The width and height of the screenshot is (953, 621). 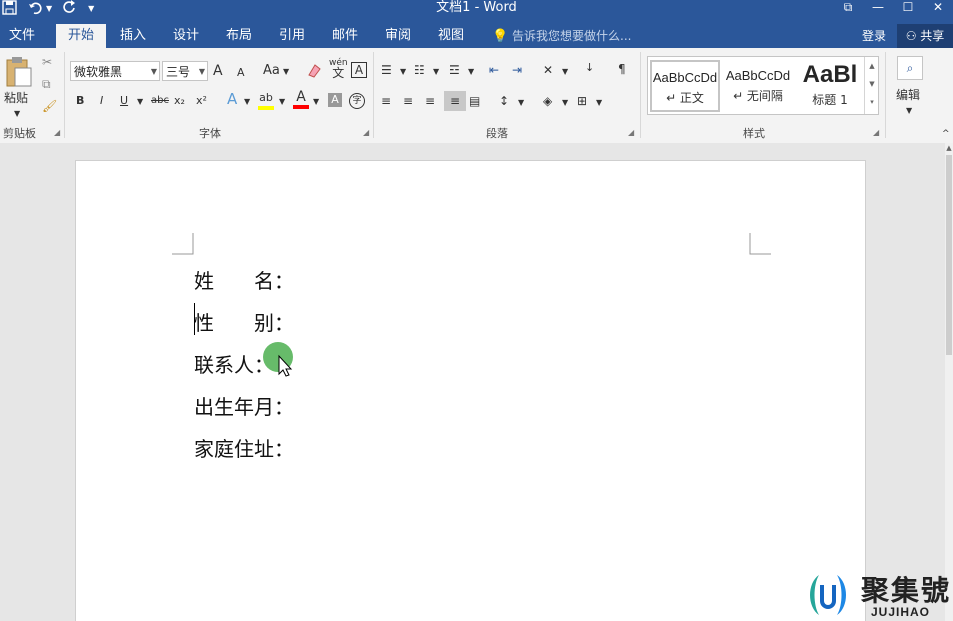 I want to click on borders-button: ⊞, so click(x=582, y=101).